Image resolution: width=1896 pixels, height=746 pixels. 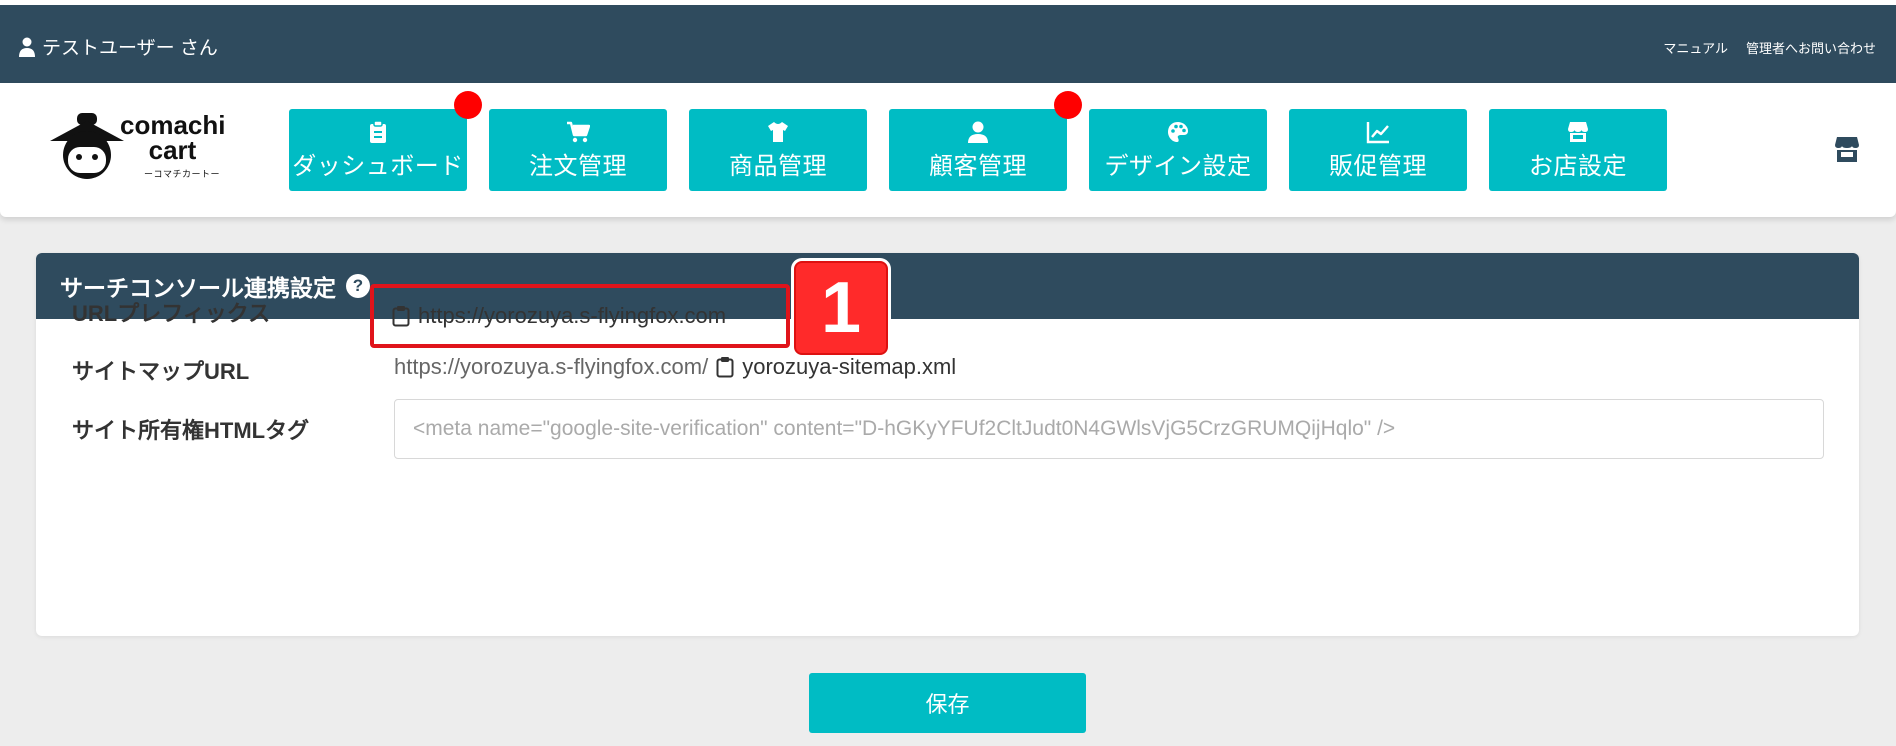 What do you see at coordinates (778, 150) in the screenshot?
I see `nav-products-button: 商品管理` at bounding box center [778, 150].